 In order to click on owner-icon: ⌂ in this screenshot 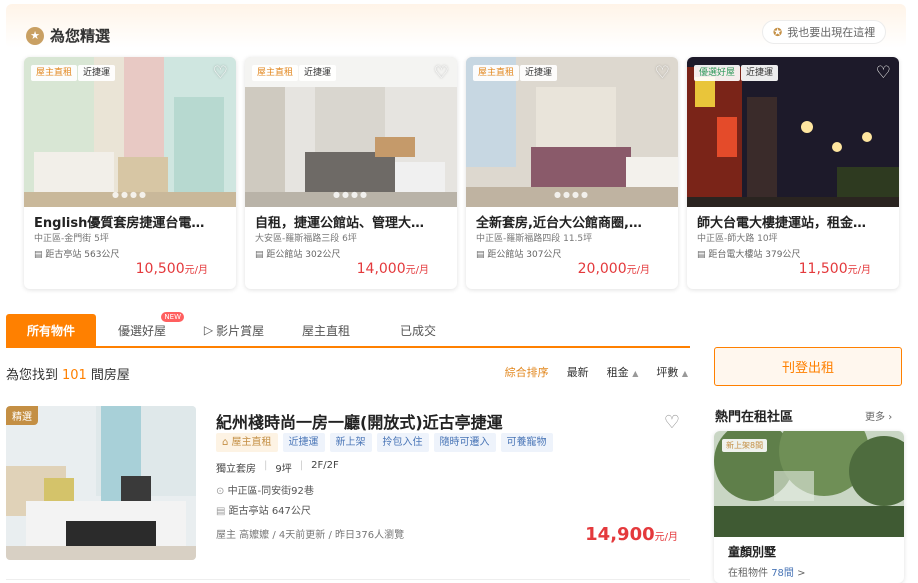, I will do `click(227, 442)`.